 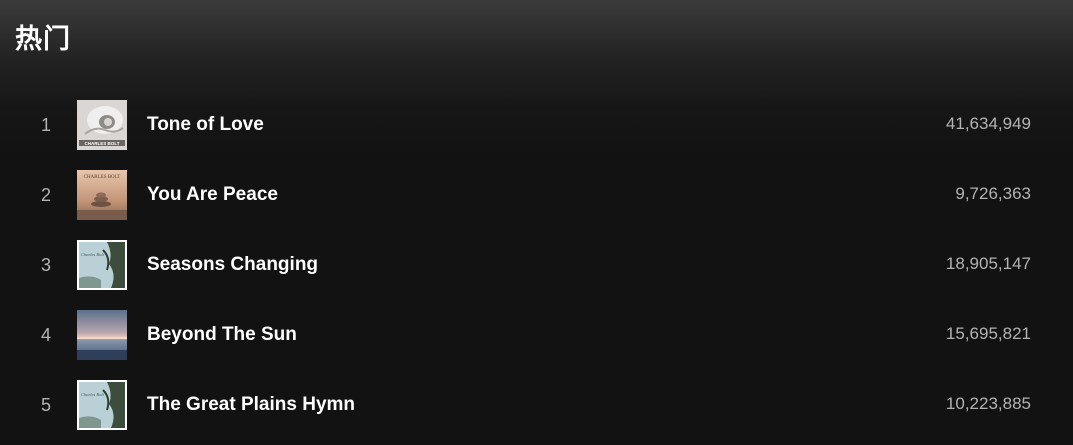 What do you see at coordinates (45, 265) in the screenshot?
I see `track-number: 3` at bounding box center [45, 265].